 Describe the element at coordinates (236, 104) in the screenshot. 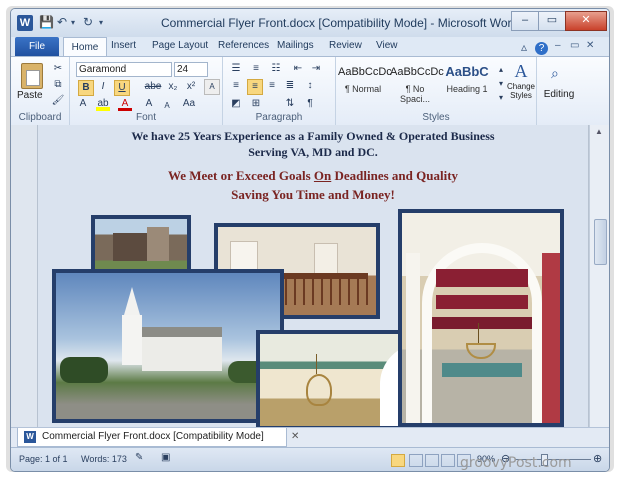

I see `shading-icon: ◩` at that location.